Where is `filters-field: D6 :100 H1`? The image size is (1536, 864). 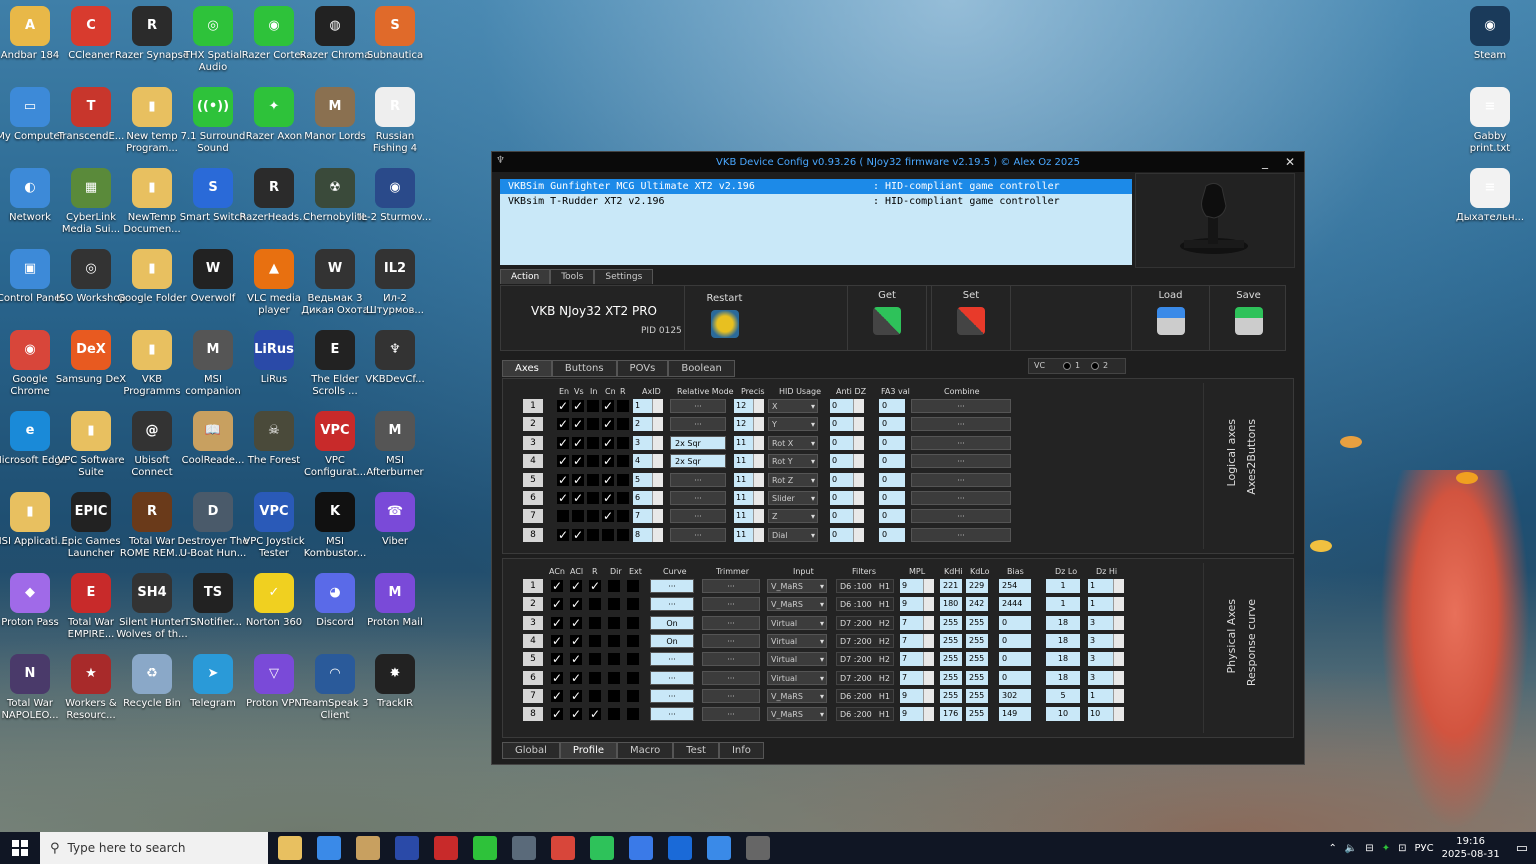 filters-field: D6 :100 H1 is located at coordinates (865, 604).